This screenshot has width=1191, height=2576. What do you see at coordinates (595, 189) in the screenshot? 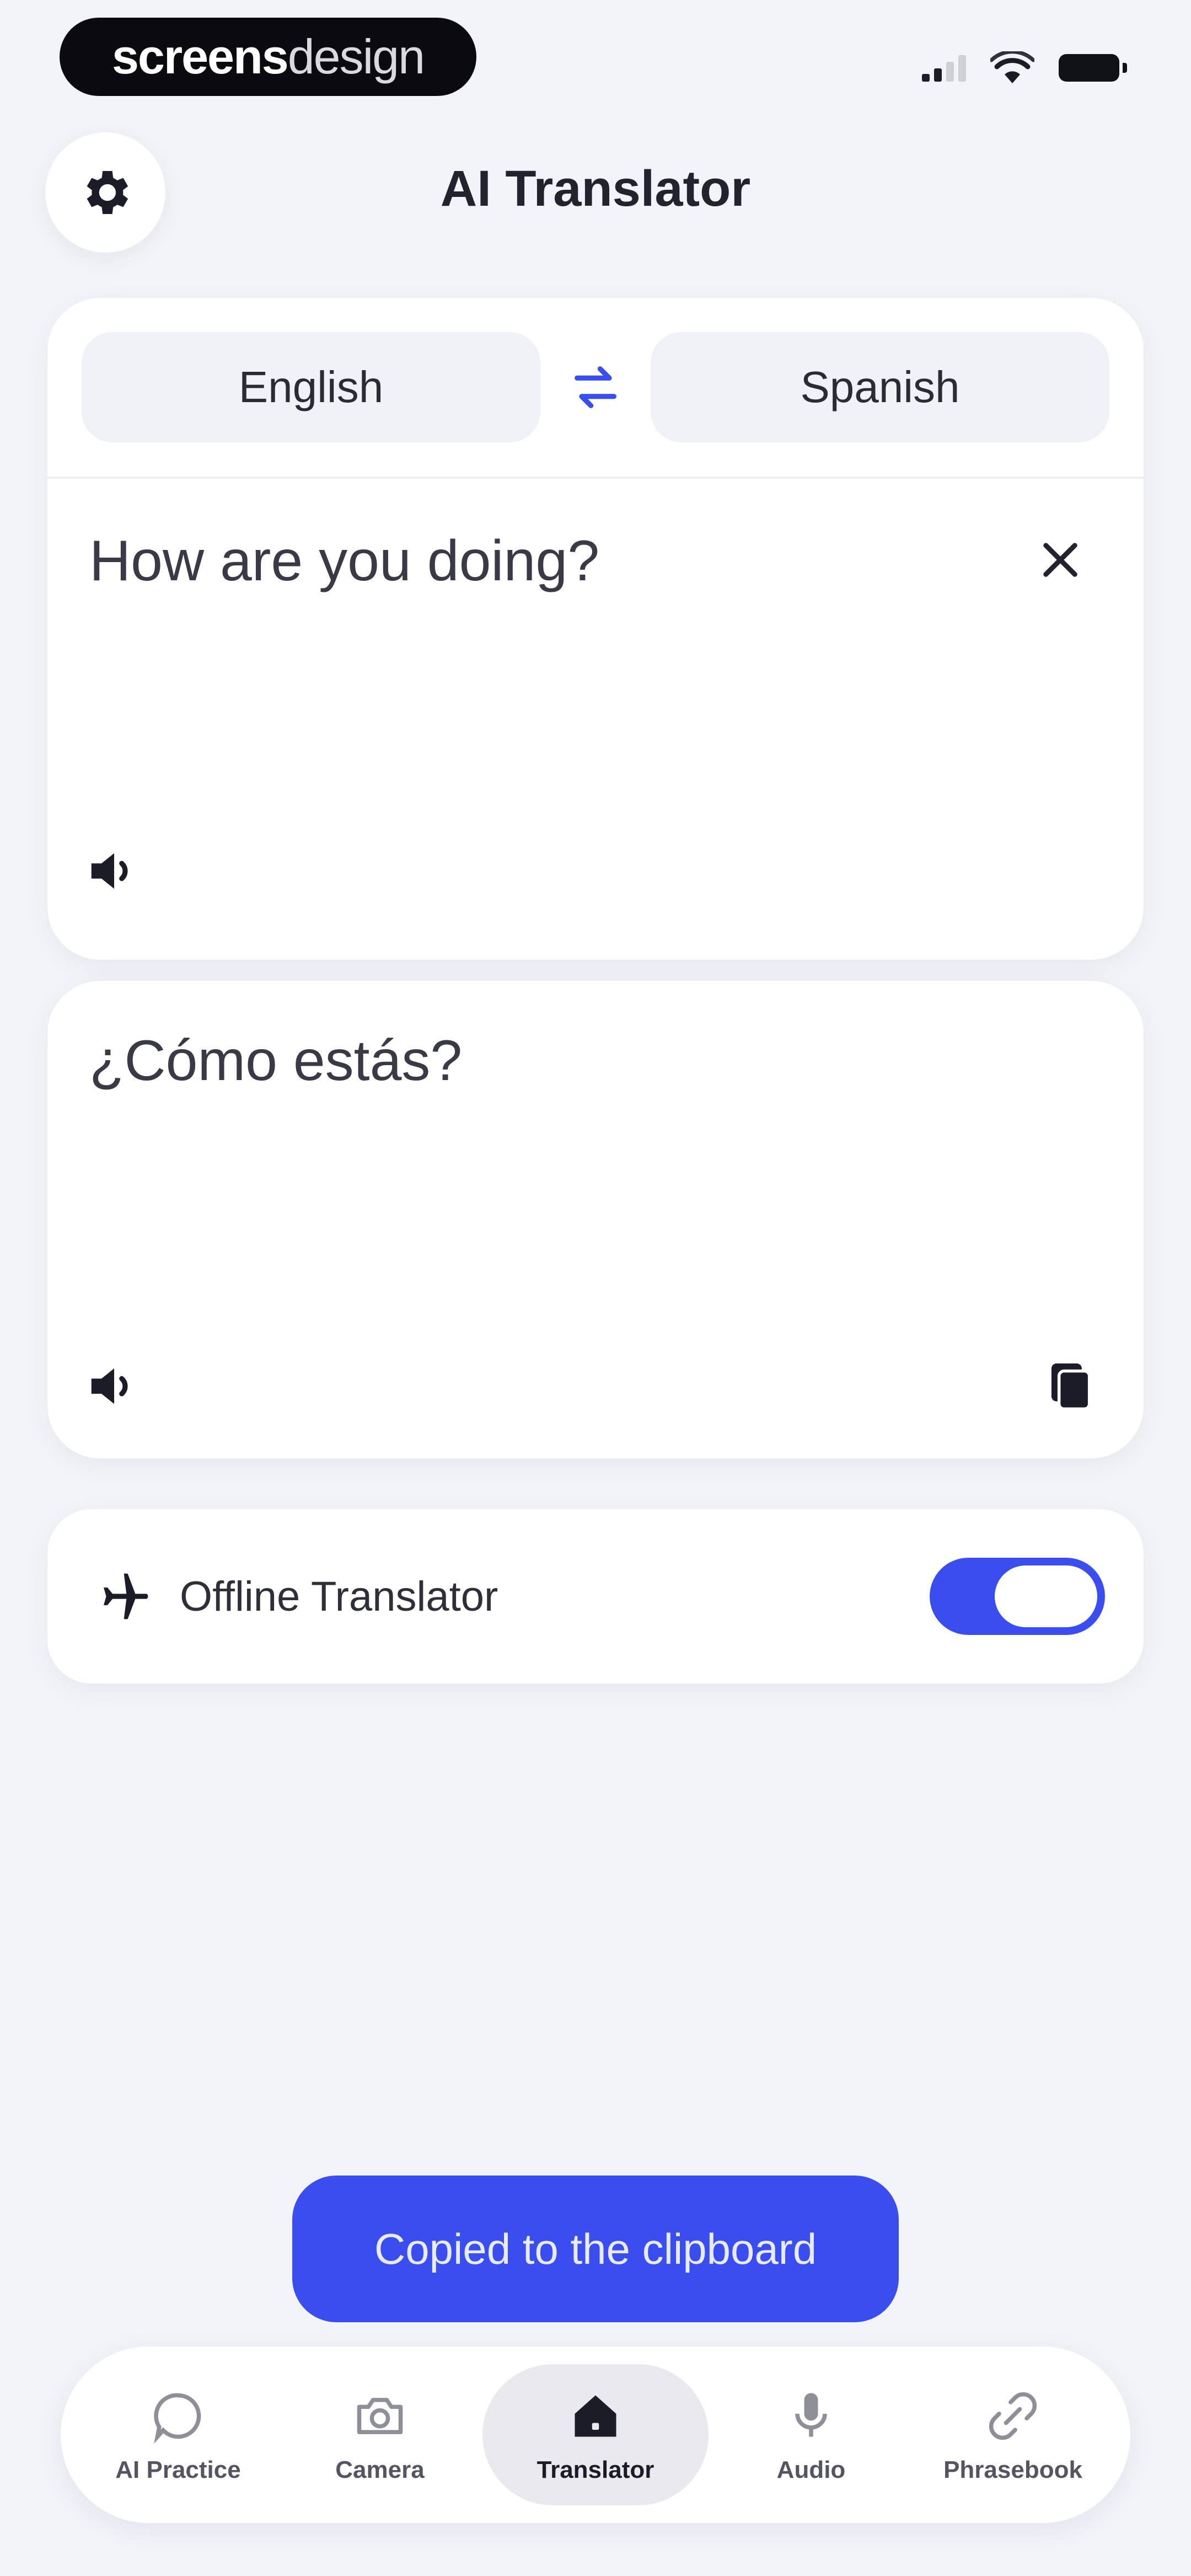
I see `page-title: AI Translator` at bounding box center [595, 189].